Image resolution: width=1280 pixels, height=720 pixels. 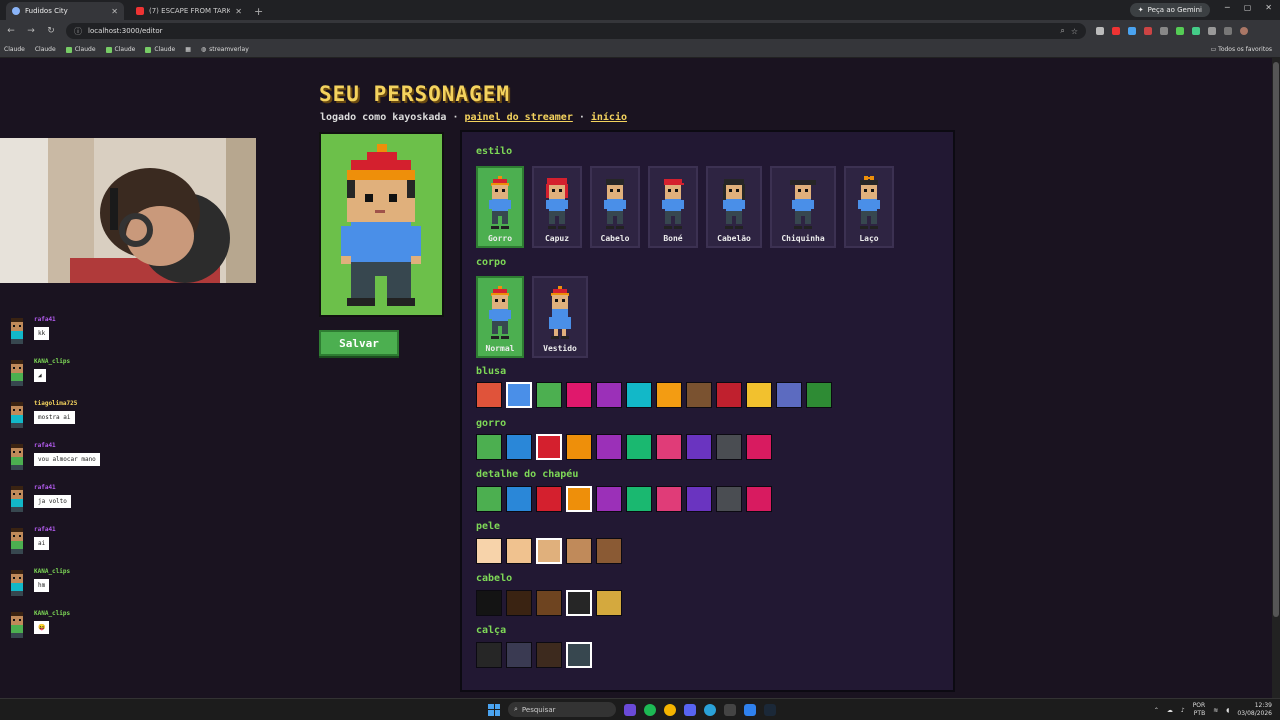 What do you see at coordinates (734, 207) in the screenshot?
I see `style-option-5: Cabelão` at bounding box center [734, 207].